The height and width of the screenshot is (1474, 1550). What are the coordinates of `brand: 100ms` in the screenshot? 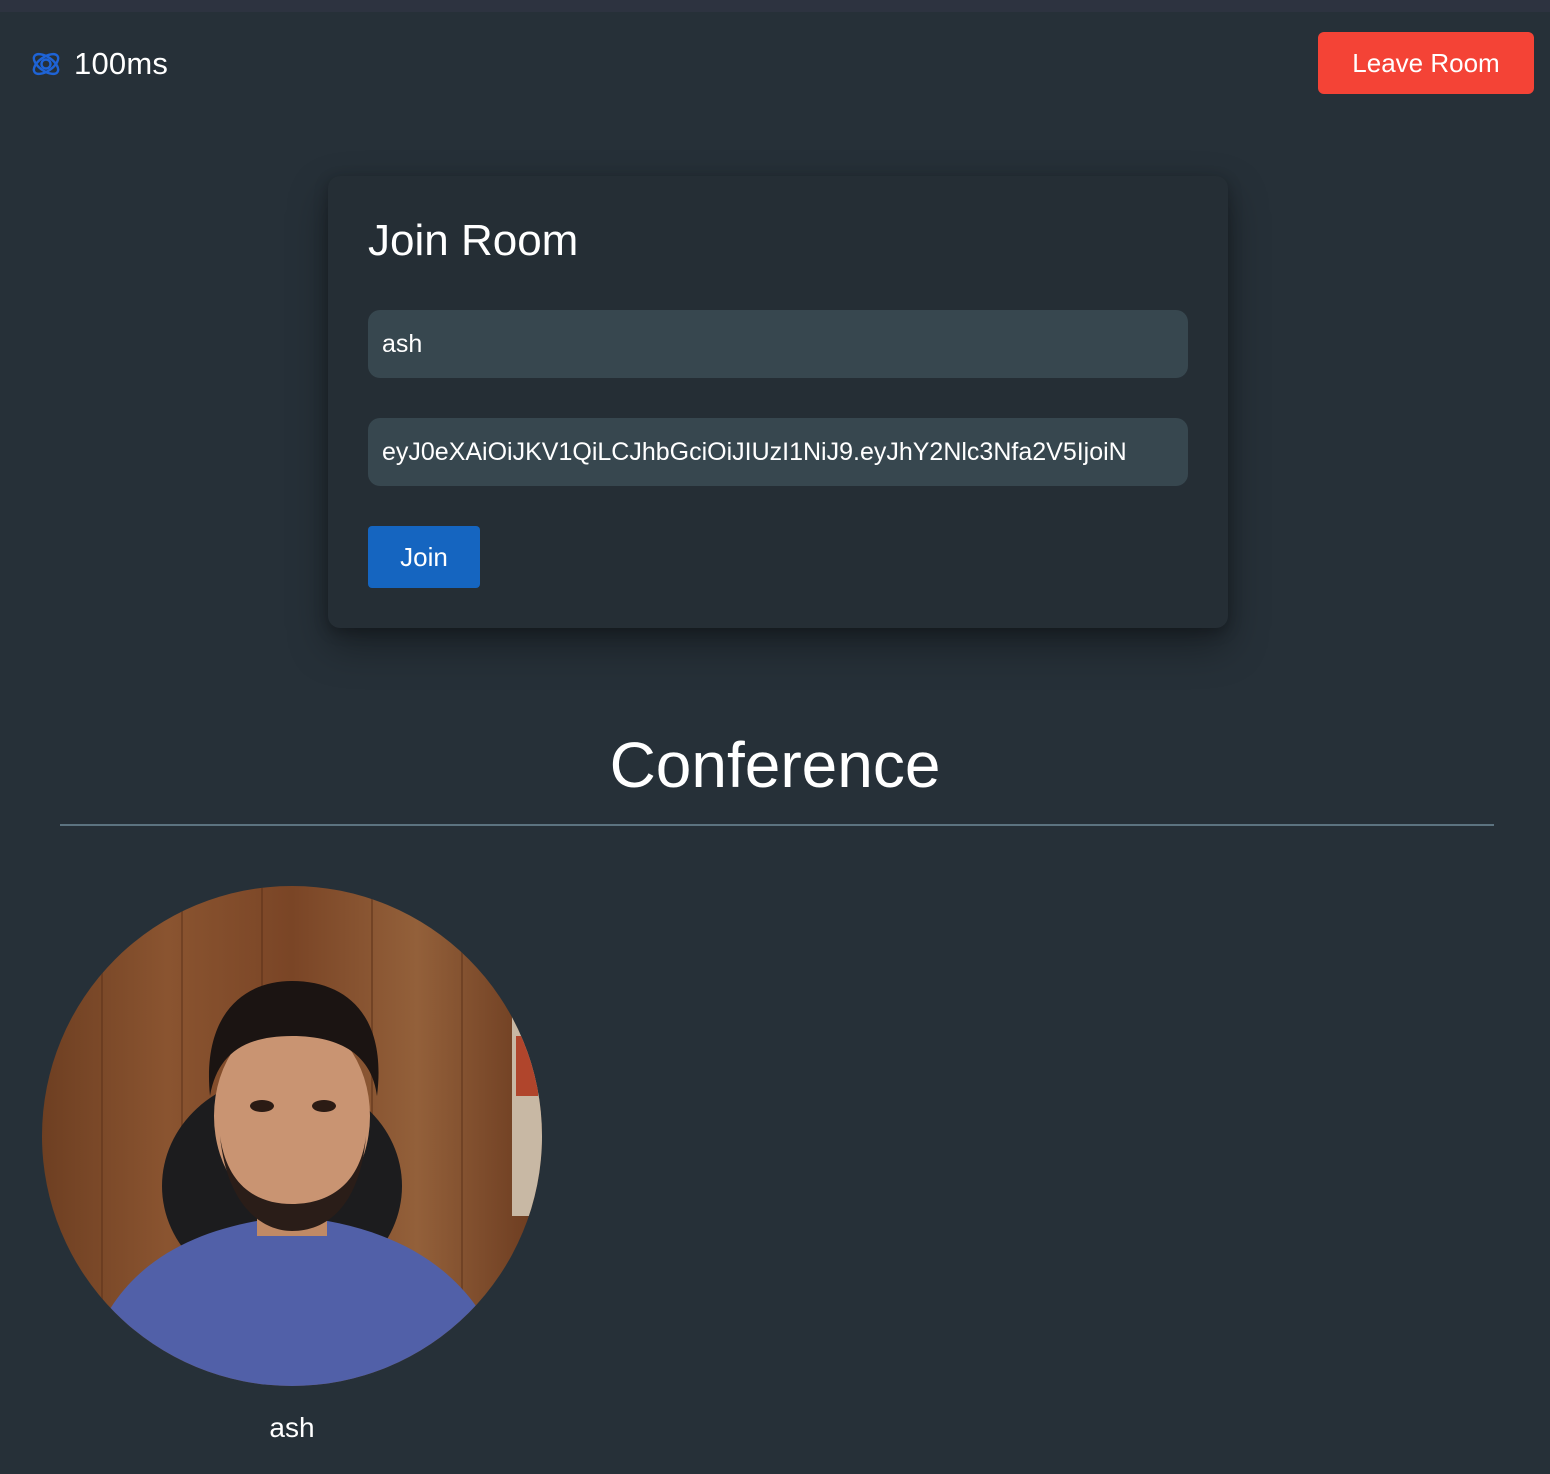 It's located at (98, 64).